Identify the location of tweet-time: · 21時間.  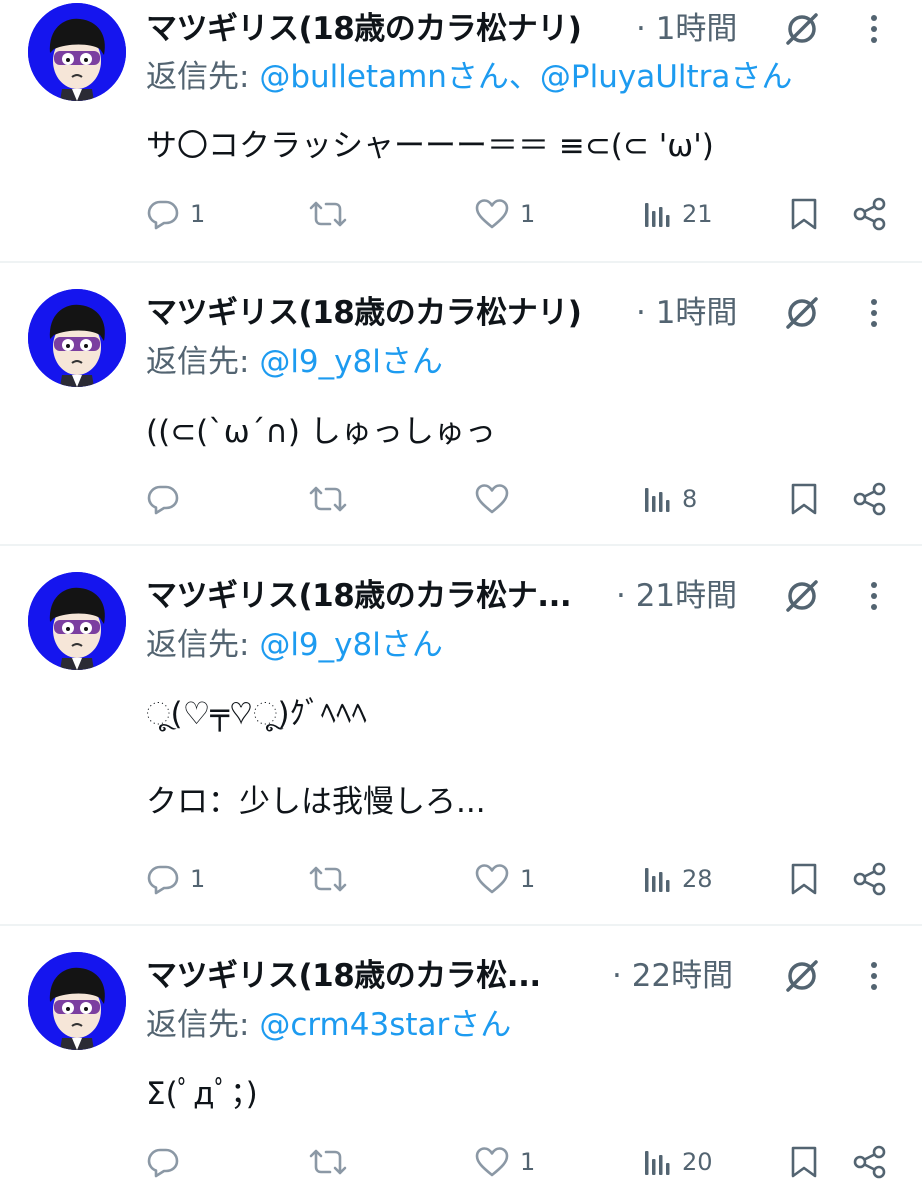
(676, 596).